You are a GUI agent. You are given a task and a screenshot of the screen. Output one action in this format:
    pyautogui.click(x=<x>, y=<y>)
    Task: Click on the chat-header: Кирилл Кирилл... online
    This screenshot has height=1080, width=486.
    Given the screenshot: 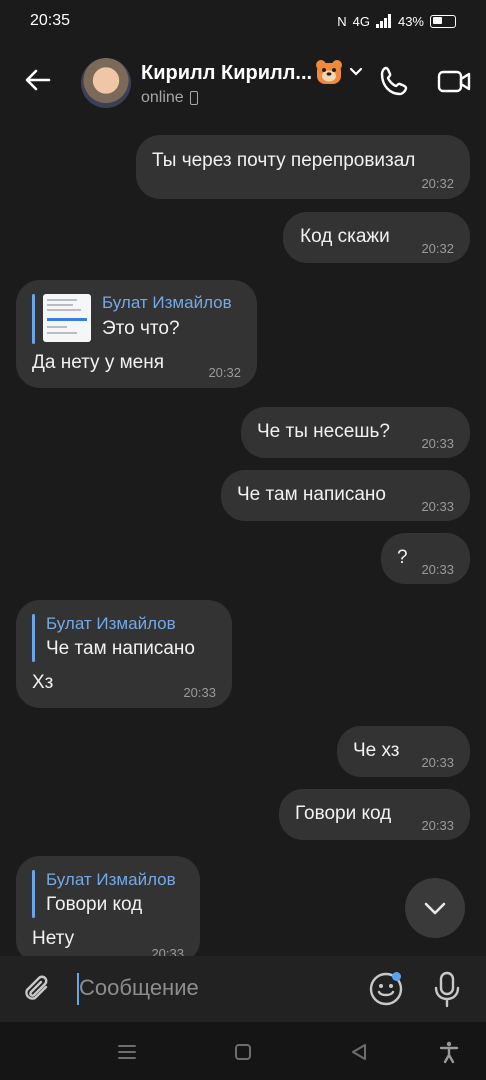 What is the action you would take?
    pyautogui.click(x=243, y=82)
    